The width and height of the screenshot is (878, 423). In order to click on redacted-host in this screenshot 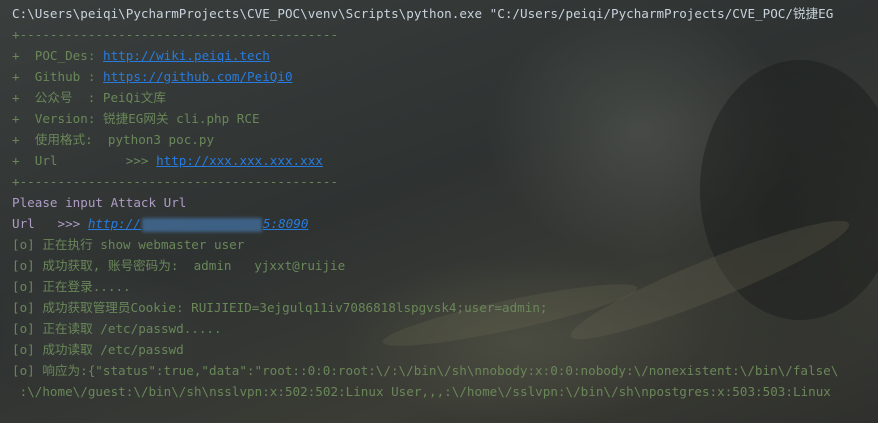, I will do `click(201, 224)`.